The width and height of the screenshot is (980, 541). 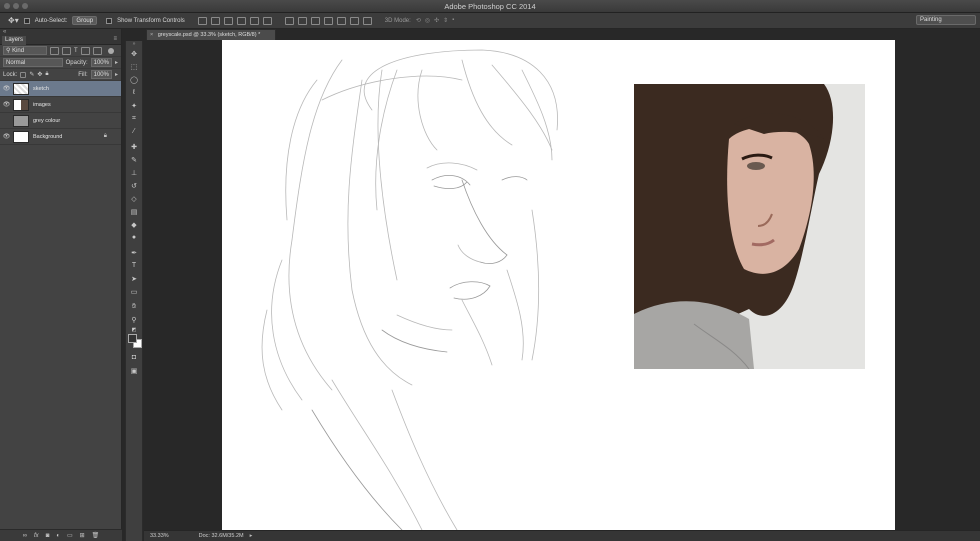 What do you see at coordinates (427, 20) in the screenshot?
I see `3d-roll-icon: ◎` at bounding box center [427, 20].